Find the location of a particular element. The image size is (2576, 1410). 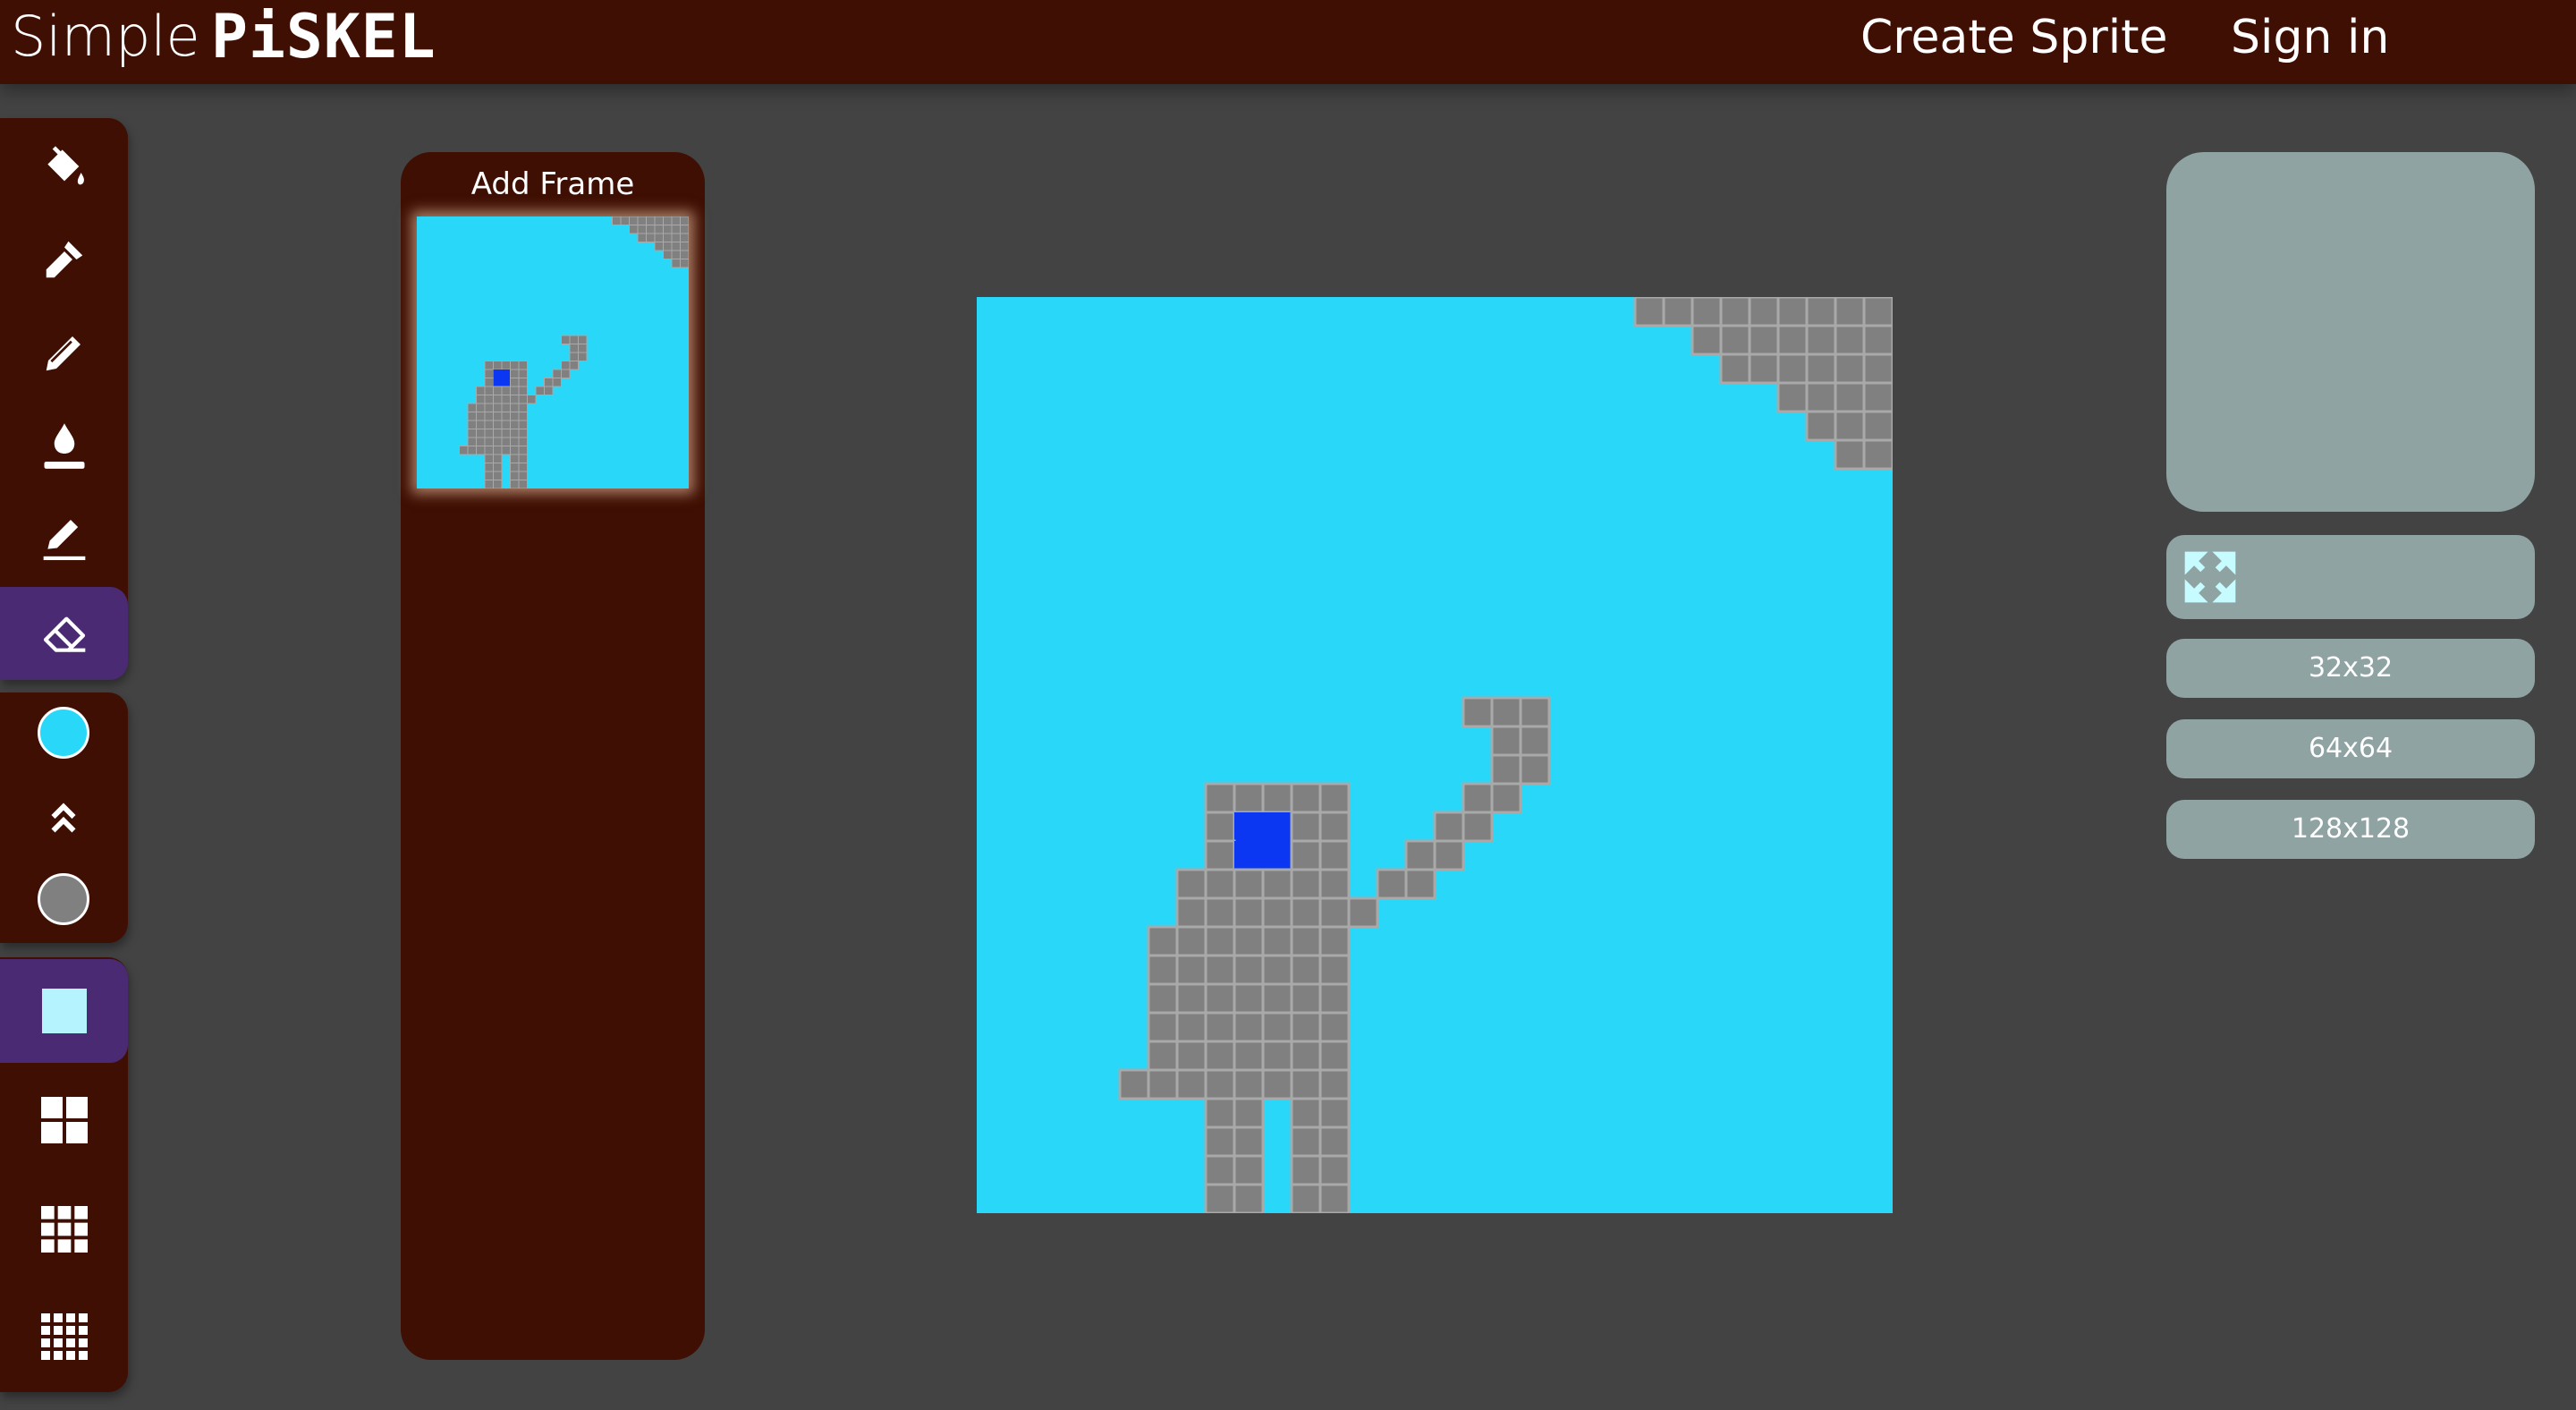

primary-color-swatch is located at coordinates (63, 733).